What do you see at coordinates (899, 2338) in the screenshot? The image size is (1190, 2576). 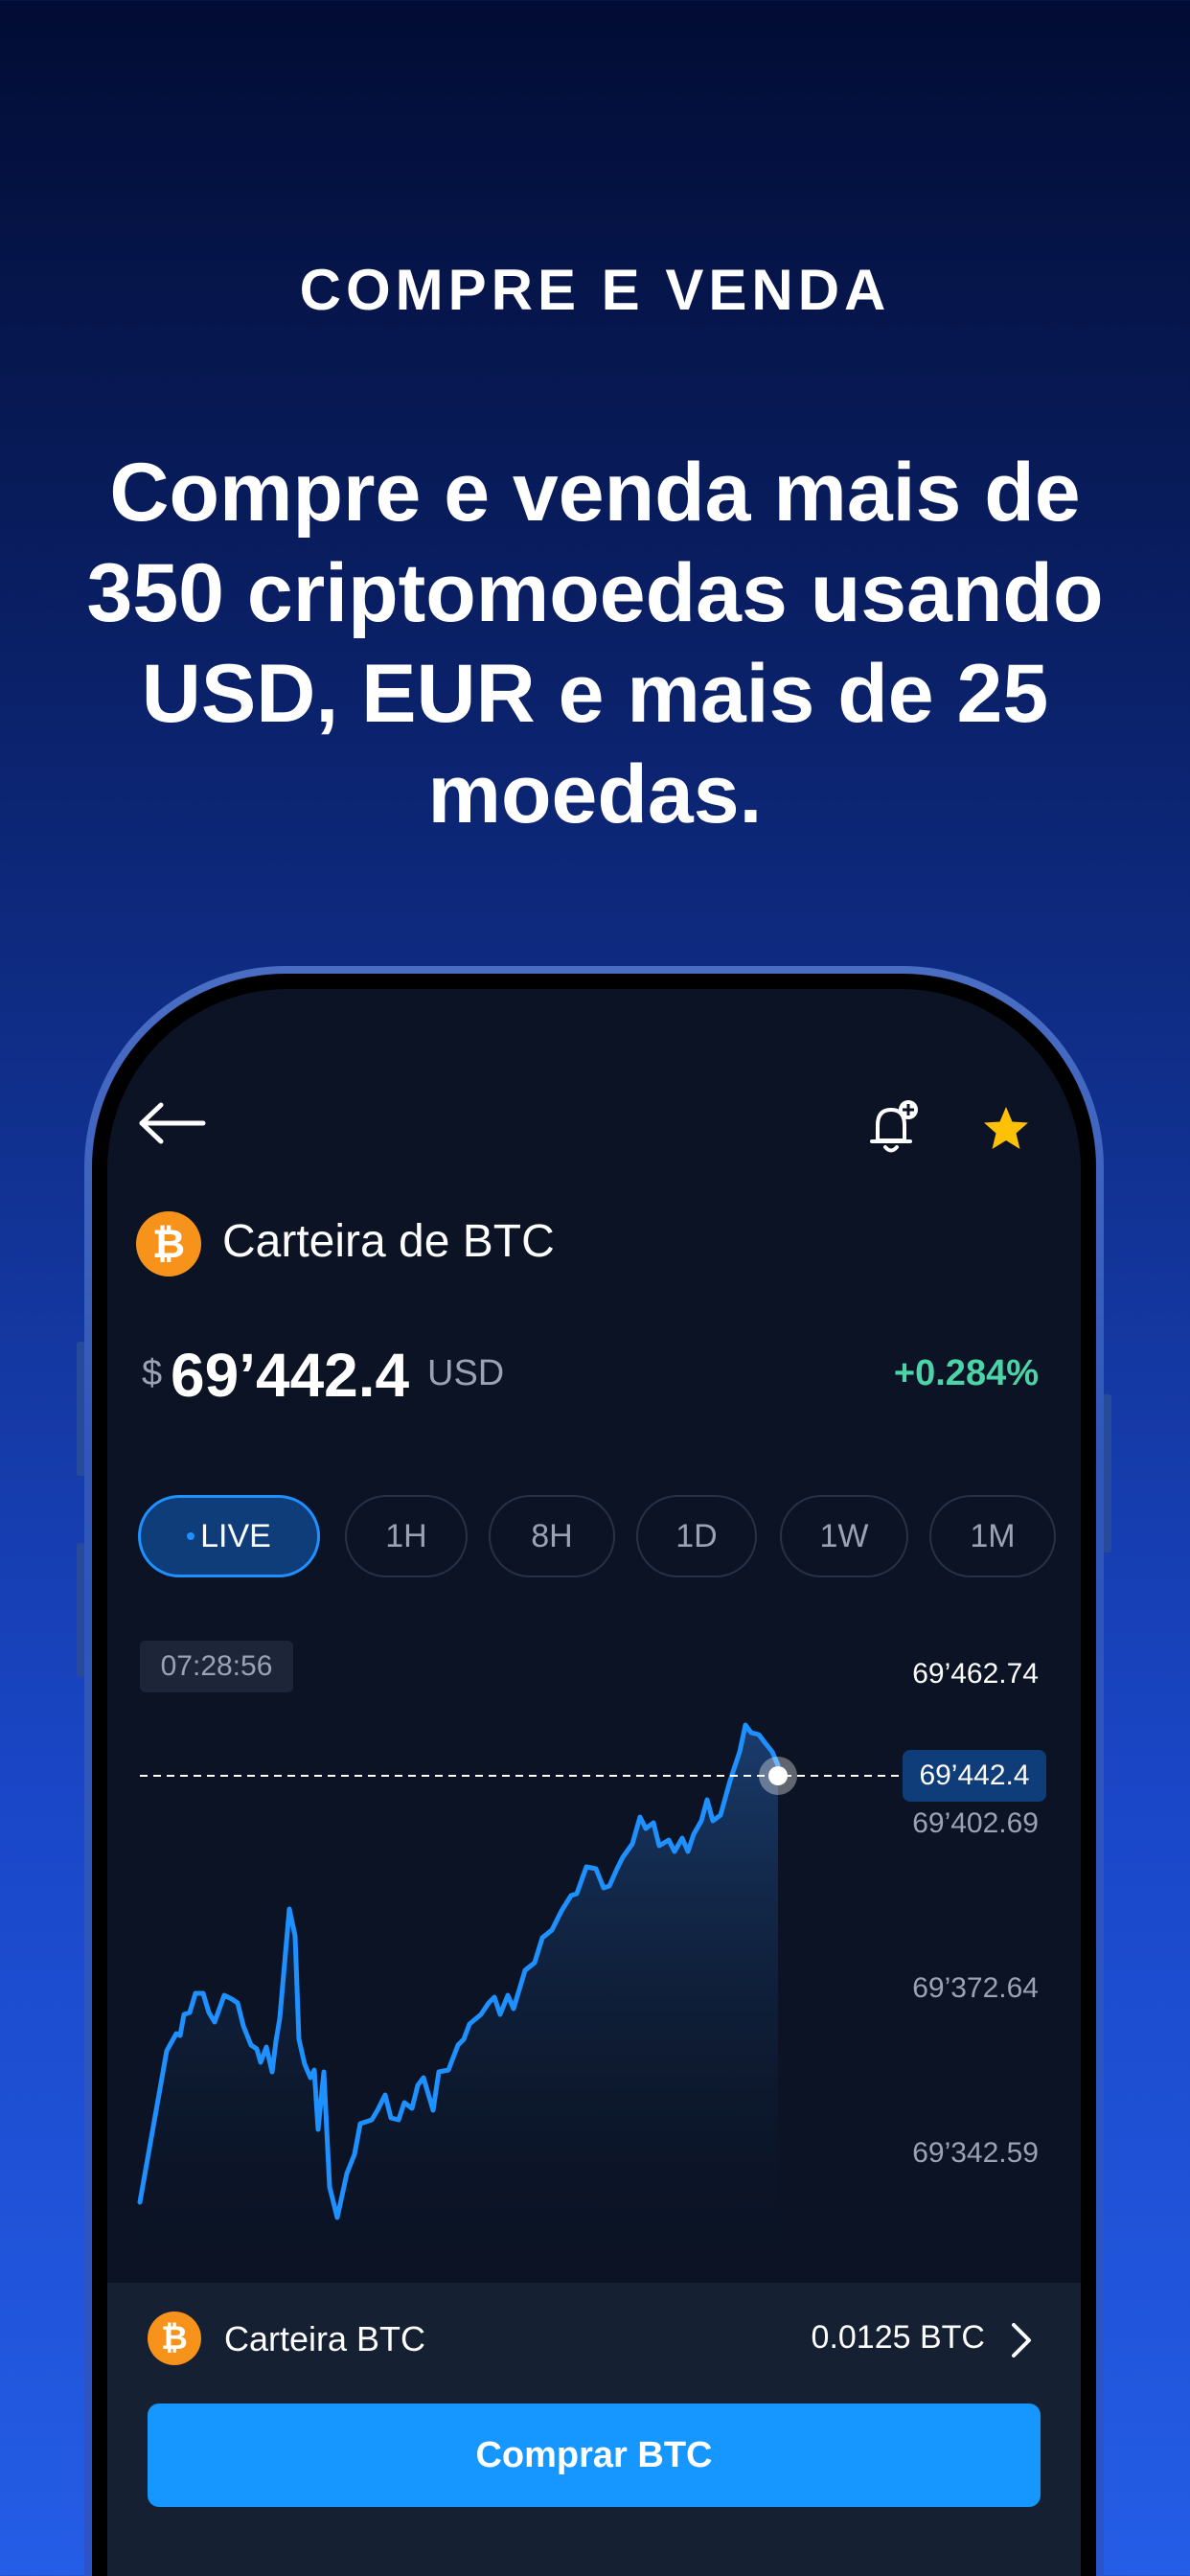 I see `wallet-balance: 0.0125 BTC` at bounding box center [899, 2338].